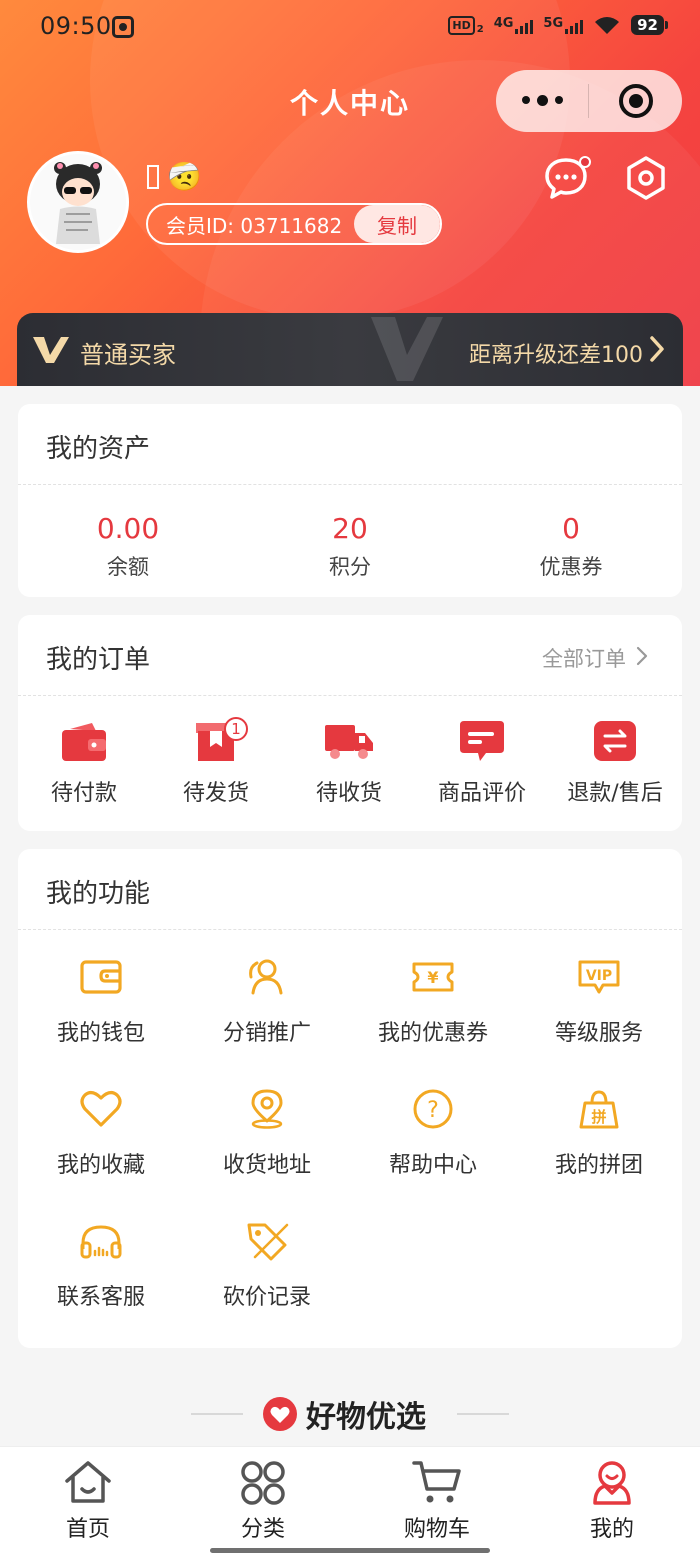  What do you see at coordinates (266, 1033) in the screenshot?
I see `func-label: 分销推广` at bounding box center [266, 1033].